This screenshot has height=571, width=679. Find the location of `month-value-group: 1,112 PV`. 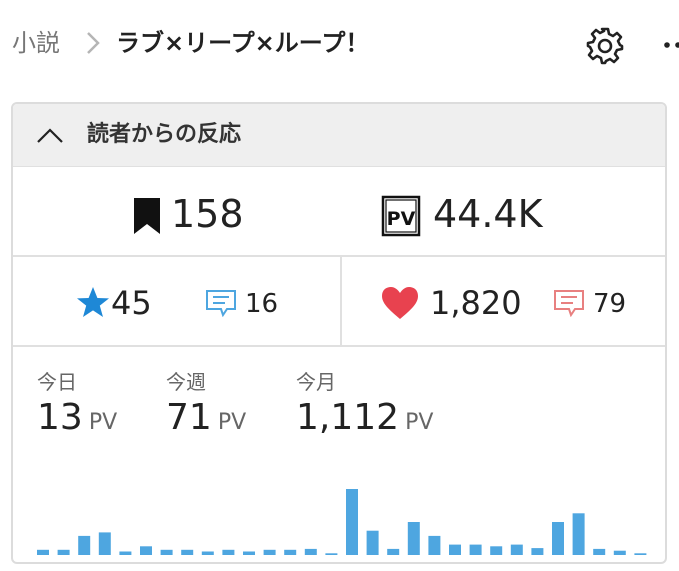

month-value-group: 1,112 PV is located at coordinates (364, 418).